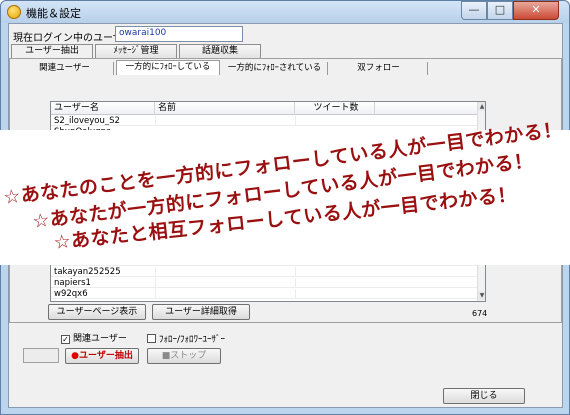  I want to click on related-users-label: 関連ユーザー, so click(100, 339).